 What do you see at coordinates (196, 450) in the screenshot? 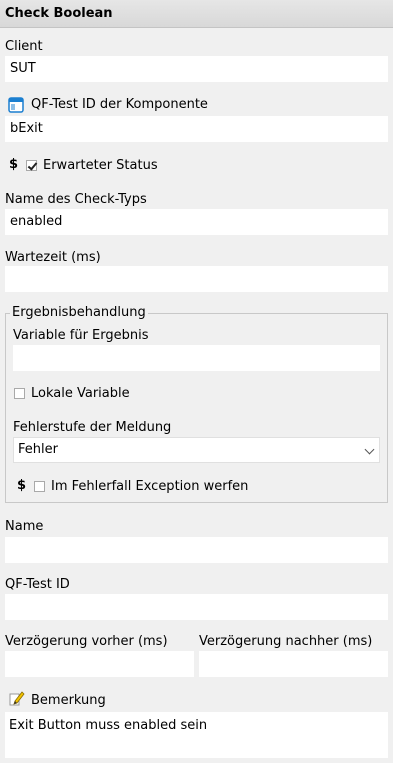
I see `error-level-select: Fehler` at bounding box center [196, 450].